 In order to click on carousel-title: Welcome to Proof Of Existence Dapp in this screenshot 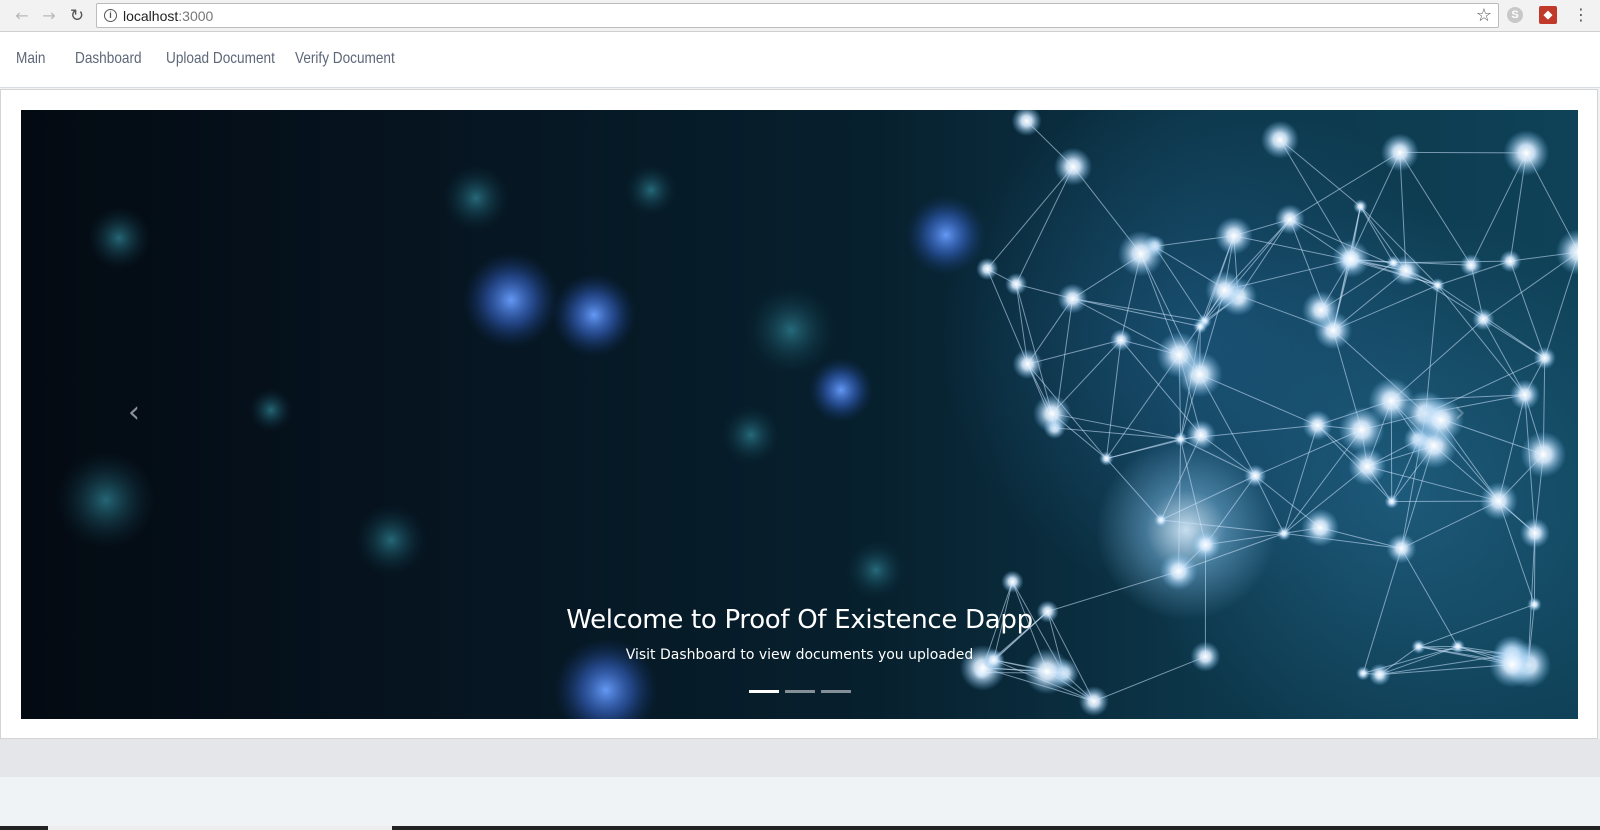, I will do `click(799, 620)`.